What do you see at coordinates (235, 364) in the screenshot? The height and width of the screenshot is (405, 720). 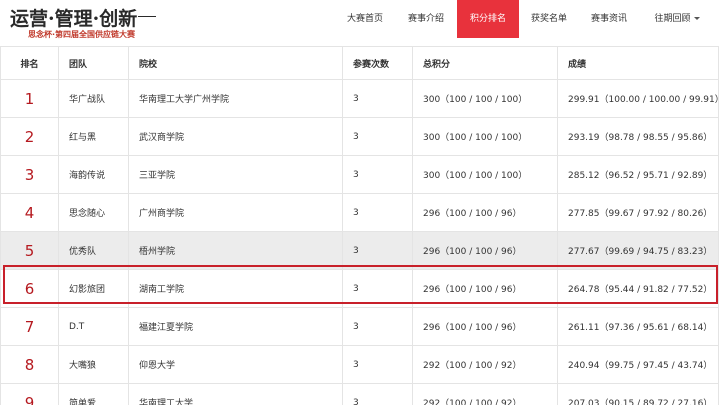 I see `cell-school: 仰恩大学` at bounding box center [235, 364].